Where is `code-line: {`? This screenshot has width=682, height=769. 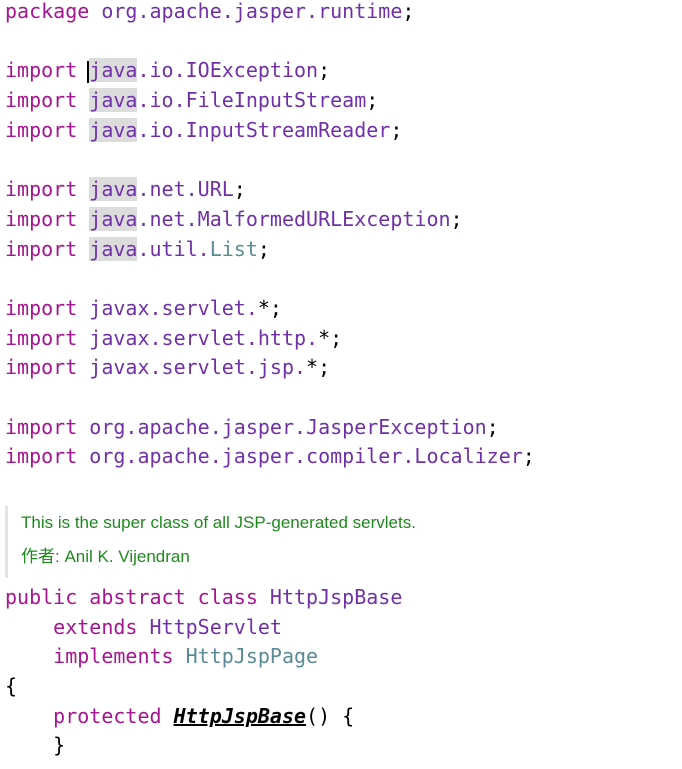
code-line: { is located at coordinates (203, 687).